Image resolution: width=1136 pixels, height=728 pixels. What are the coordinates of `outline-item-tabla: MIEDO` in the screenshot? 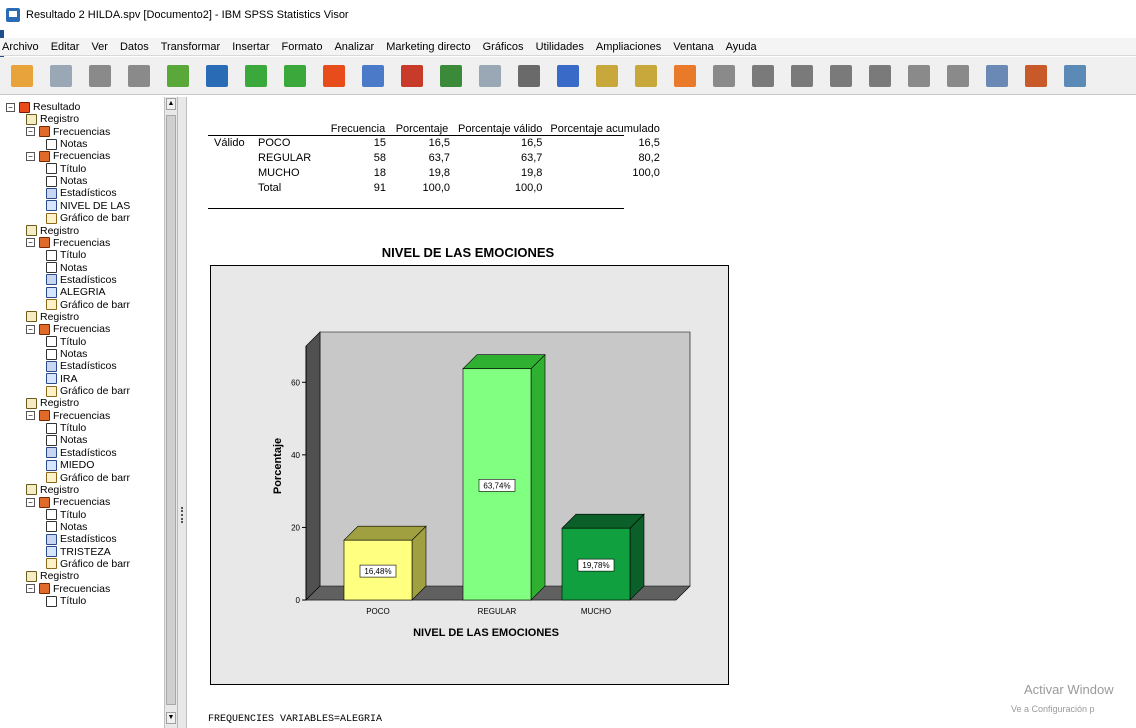 It's located at (70, 465).